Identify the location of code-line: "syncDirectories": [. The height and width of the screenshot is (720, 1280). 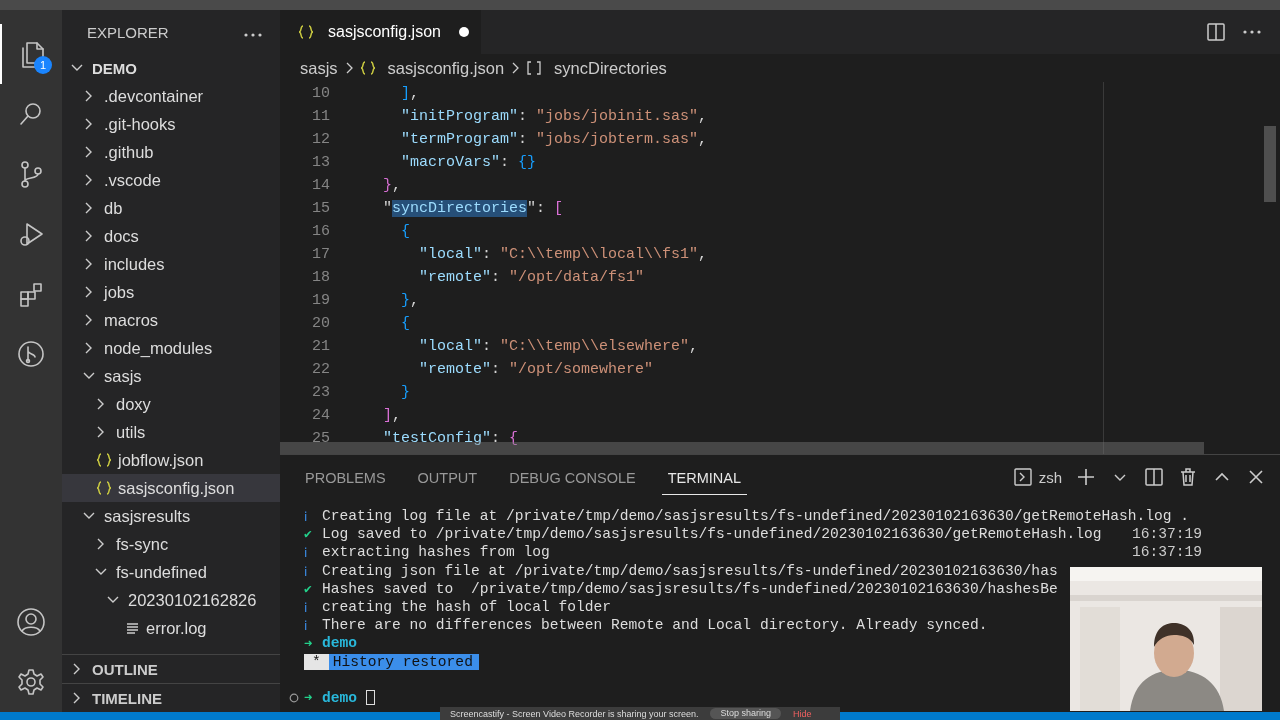
(473, 208).